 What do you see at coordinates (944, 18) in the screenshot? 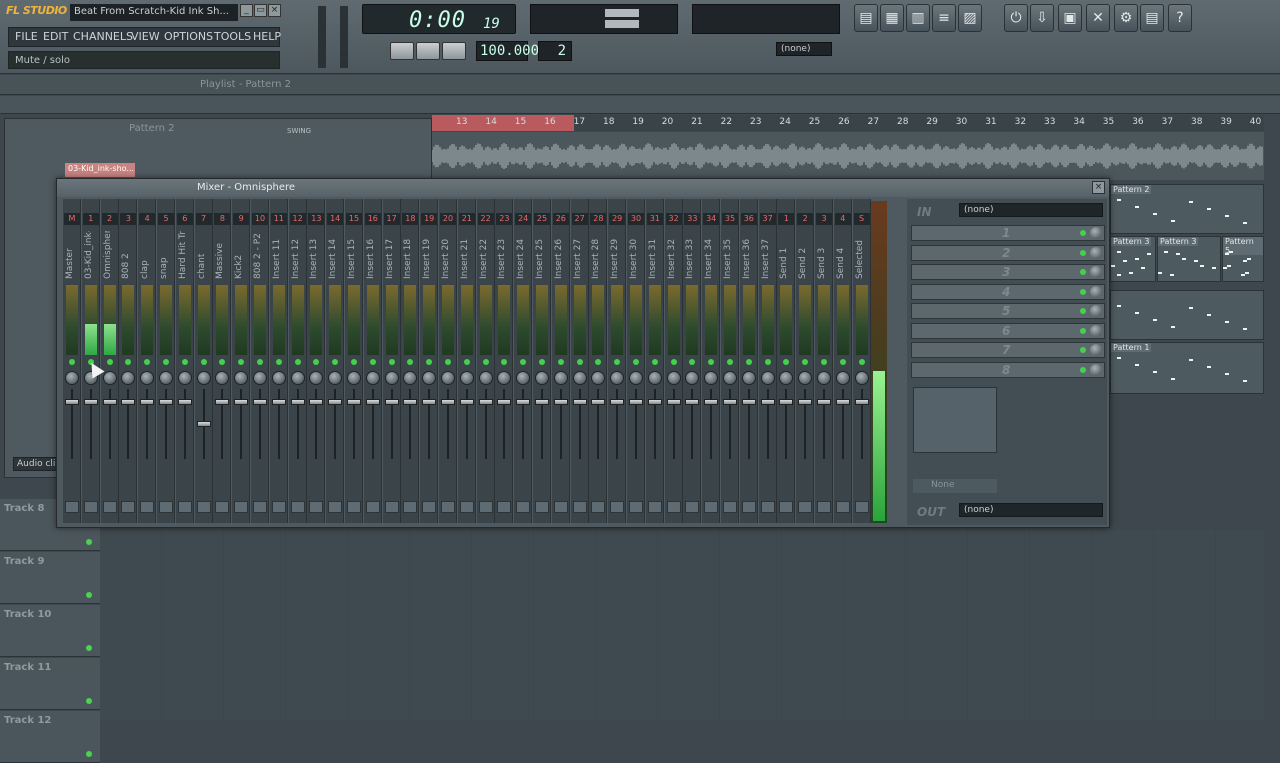
I see `browser-icon: ≡` at bounding box center [944, 18].